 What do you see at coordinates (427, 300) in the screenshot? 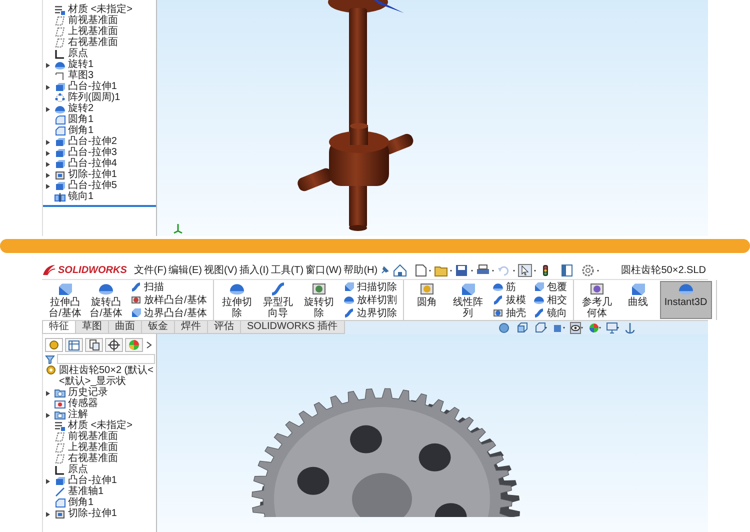
I see `ribbon-button: 圆角` at bounding box center [427, 300].